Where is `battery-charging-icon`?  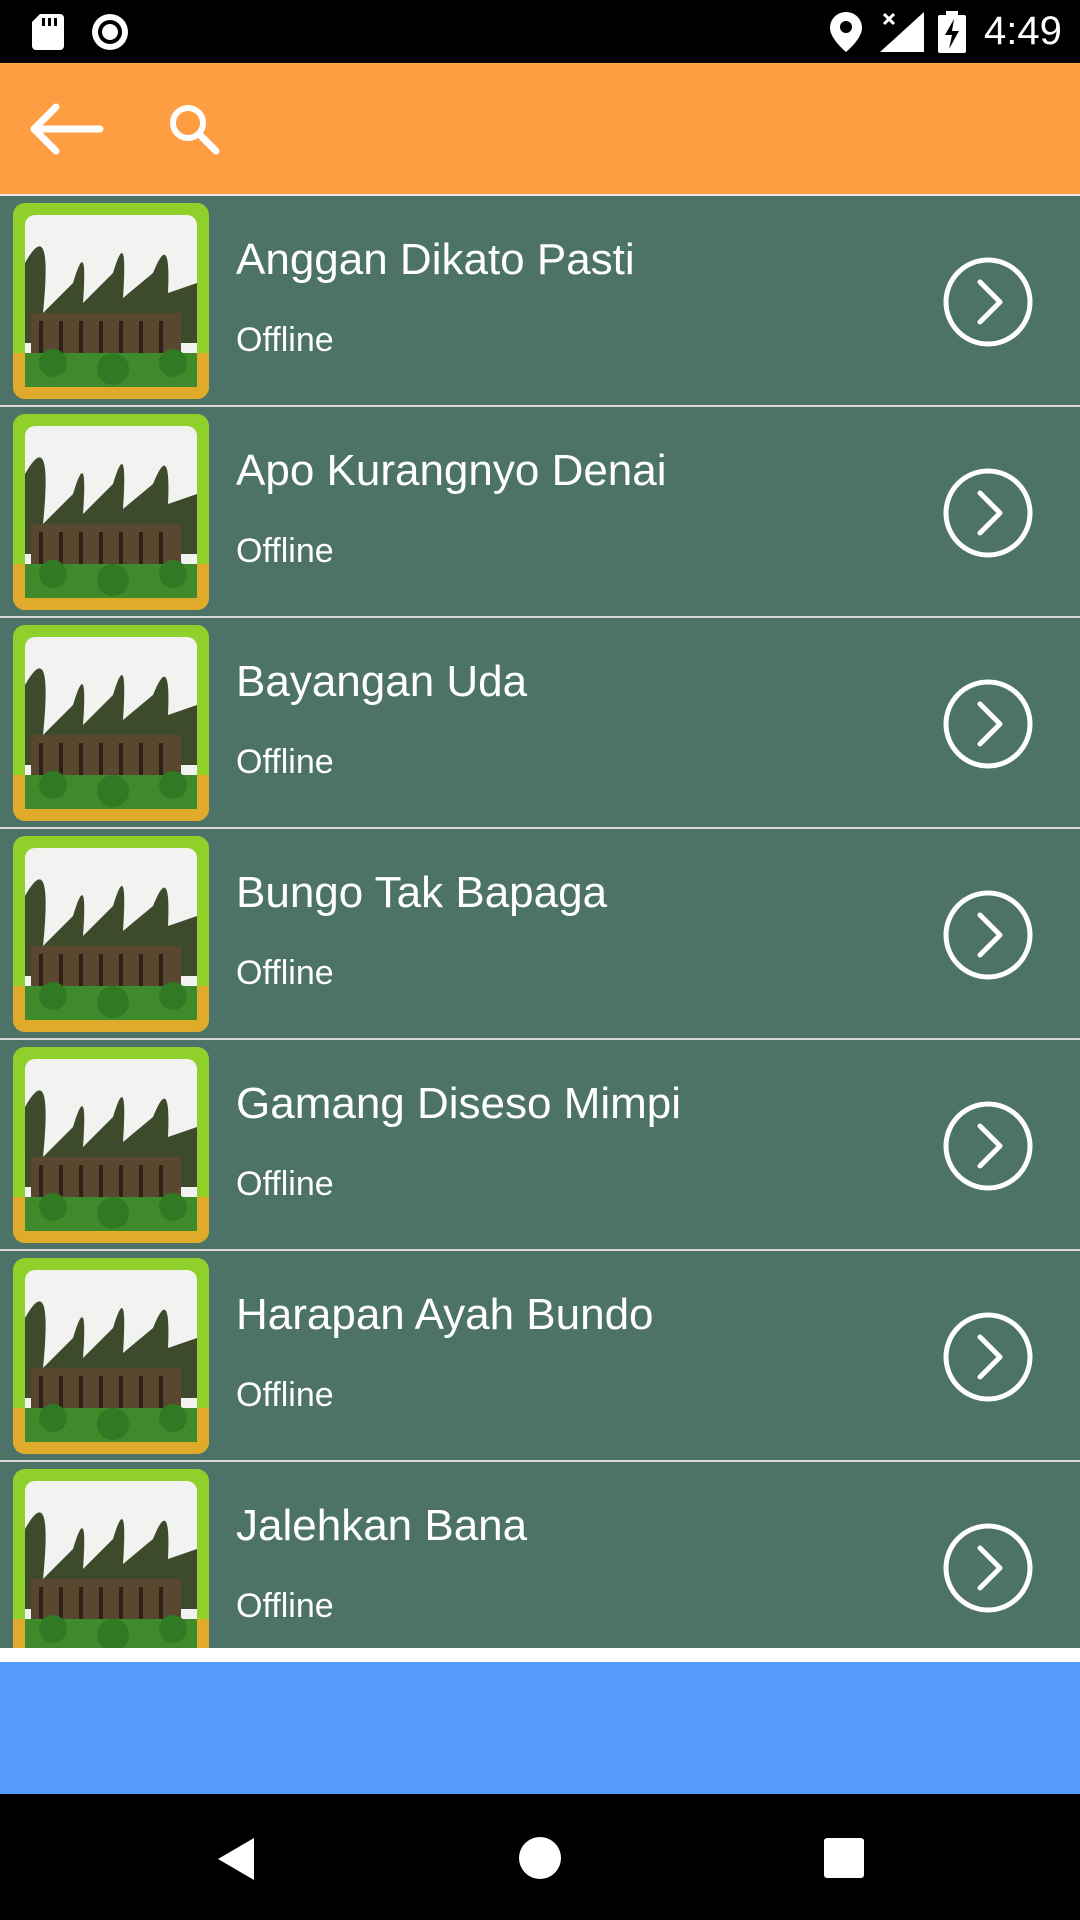
battery-charging-icon is located at coordinates (952, 32).